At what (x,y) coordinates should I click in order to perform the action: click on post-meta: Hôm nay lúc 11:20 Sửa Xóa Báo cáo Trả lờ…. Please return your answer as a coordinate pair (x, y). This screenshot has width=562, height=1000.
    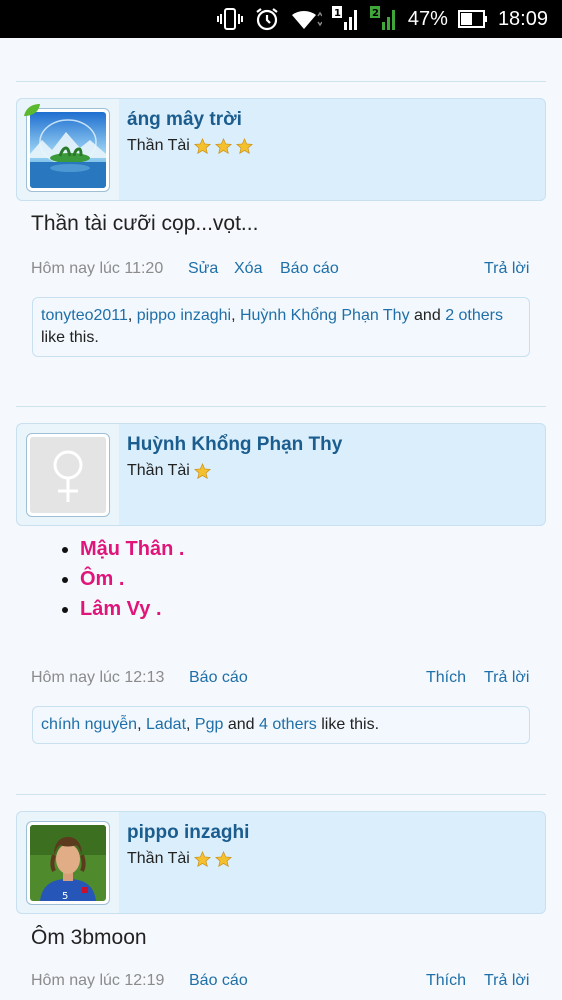
    Looking at the image, I should click on (281, 271).